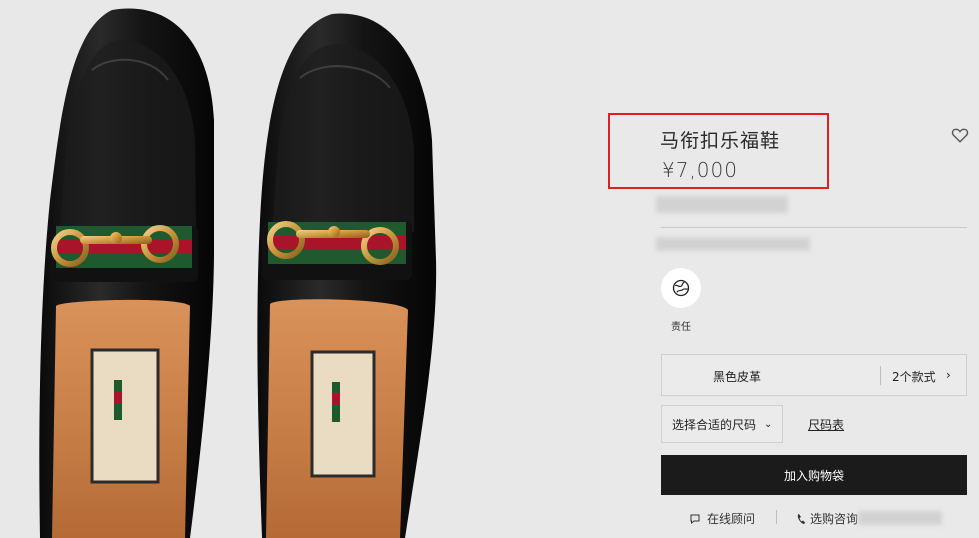  What do you see at coordinates (834, 519) in the screenshot?
I see `shopping-consult-label: 选购咨询` at bounding box center [834, 519].